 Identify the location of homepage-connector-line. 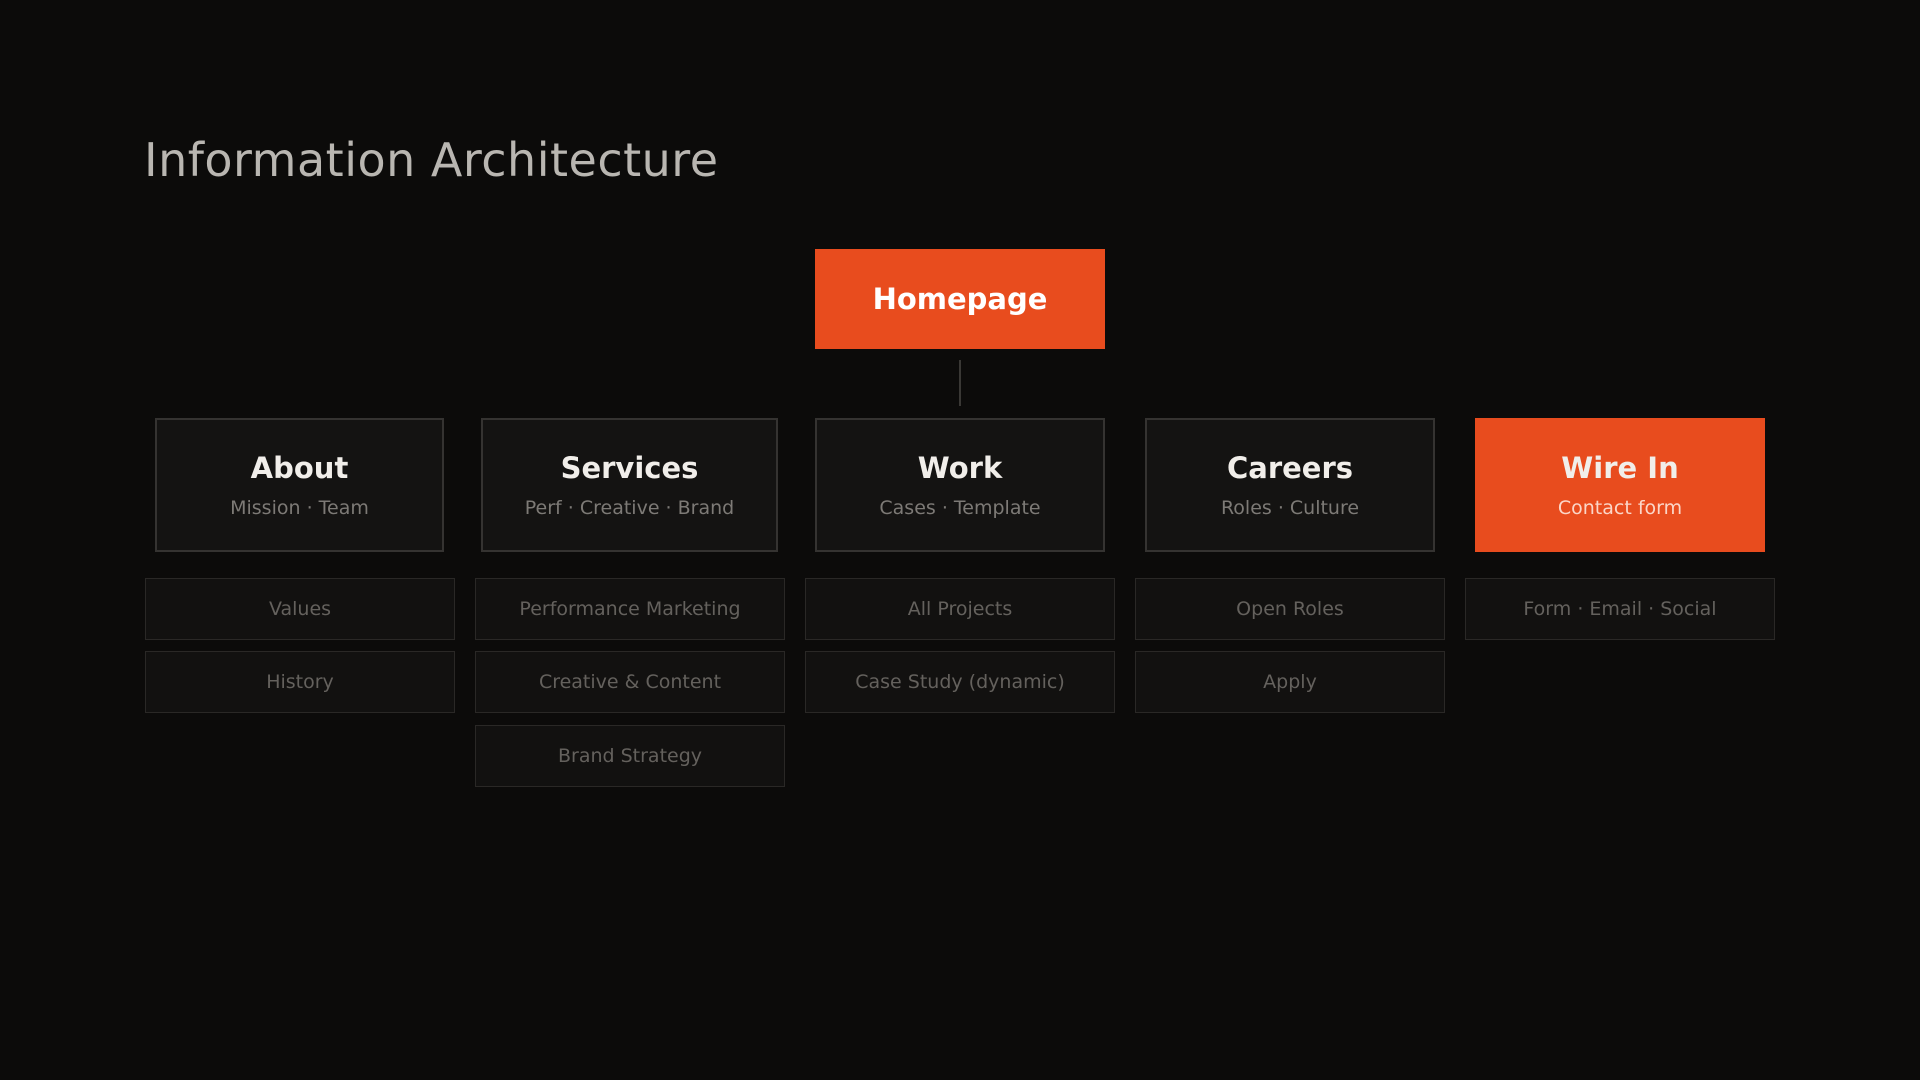
(960, 383).